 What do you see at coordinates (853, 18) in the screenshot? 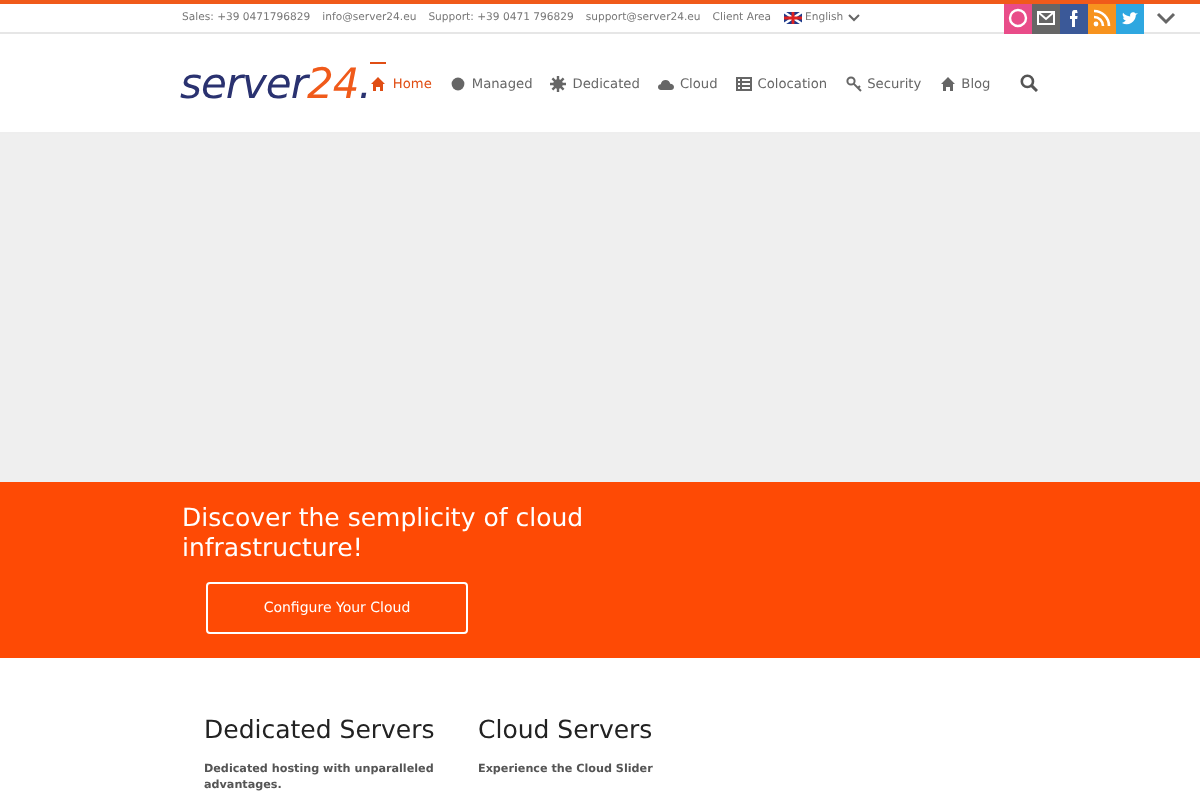
I see `caret-icon` at bounding box center [853, 18].